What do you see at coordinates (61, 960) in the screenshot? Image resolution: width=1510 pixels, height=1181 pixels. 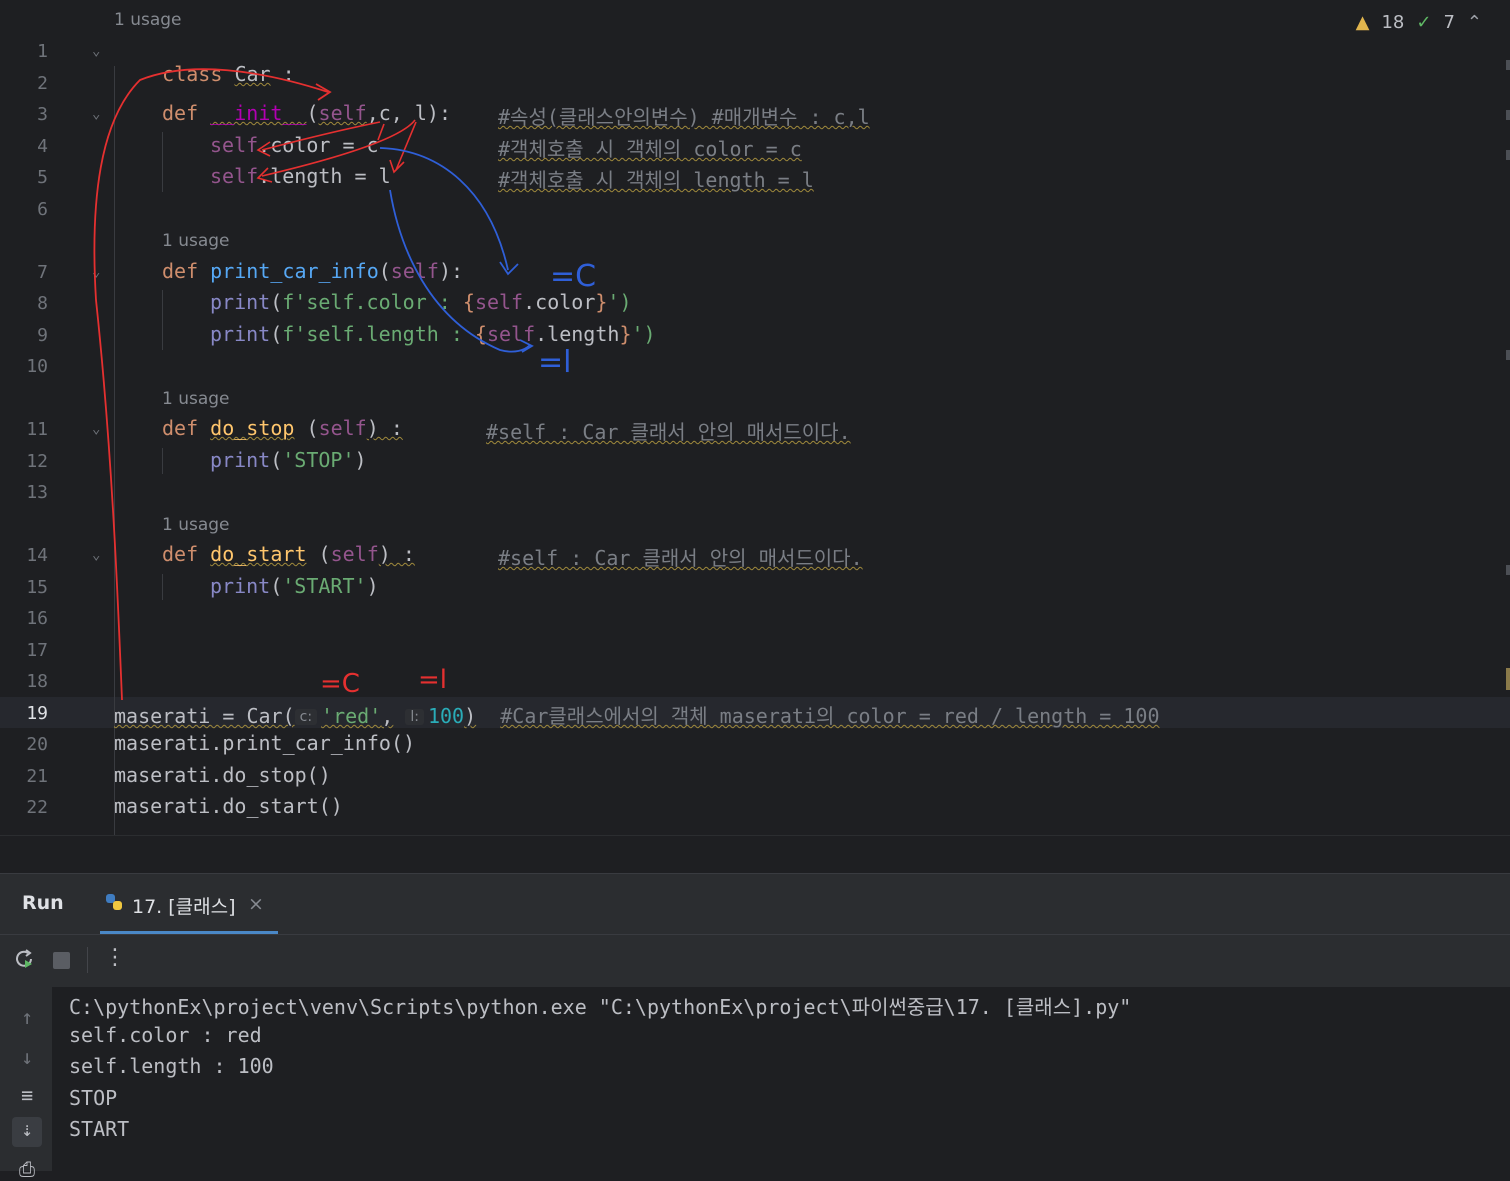 I see `stop-icon` at bounding box center [61, 960].